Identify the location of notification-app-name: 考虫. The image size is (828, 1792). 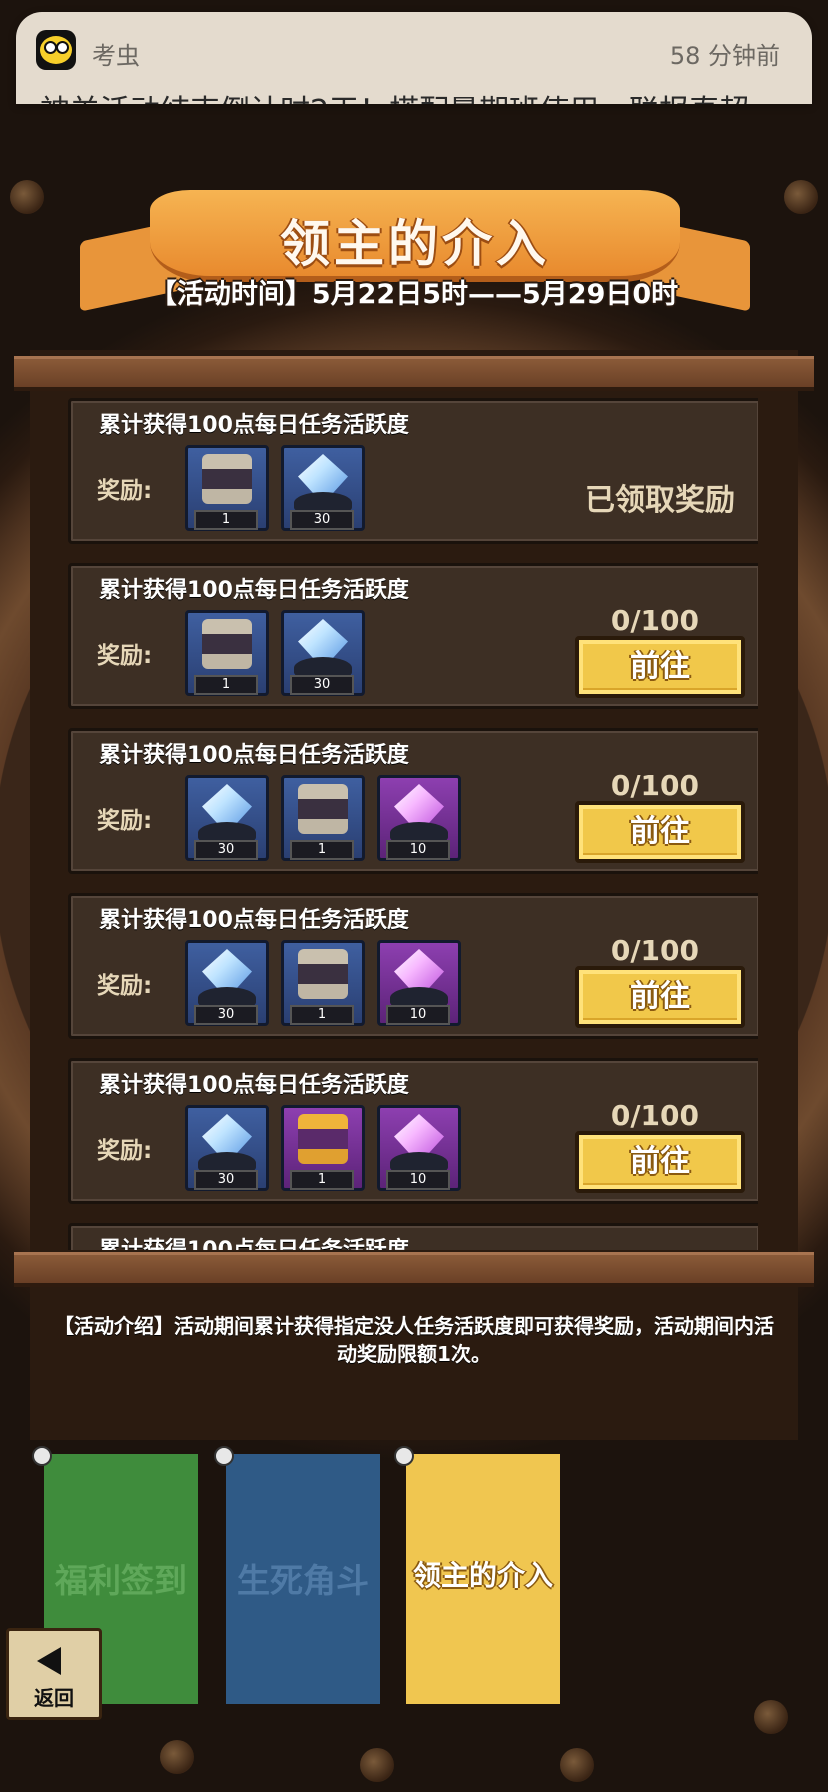
(116, 56).